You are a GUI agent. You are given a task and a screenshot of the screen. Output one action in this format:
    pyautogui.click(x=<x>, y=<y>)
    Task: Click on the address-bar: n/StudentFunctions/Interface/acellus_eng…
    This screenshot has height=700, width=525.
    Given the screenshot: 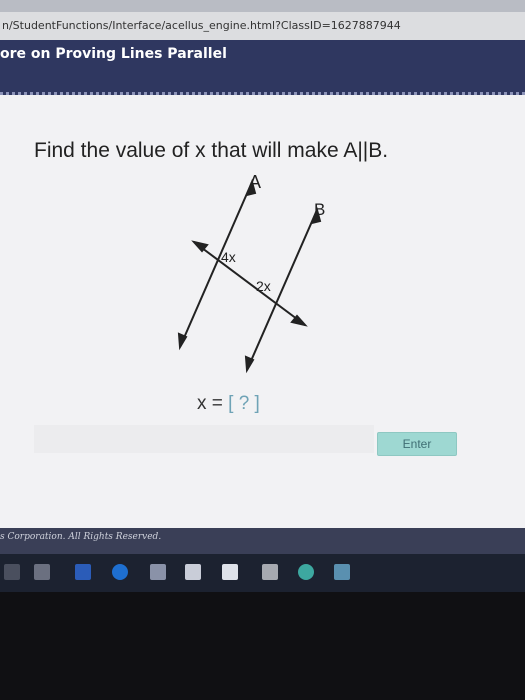 What is the action you would take?
    pyautogui.click(x=262, y=26)
    